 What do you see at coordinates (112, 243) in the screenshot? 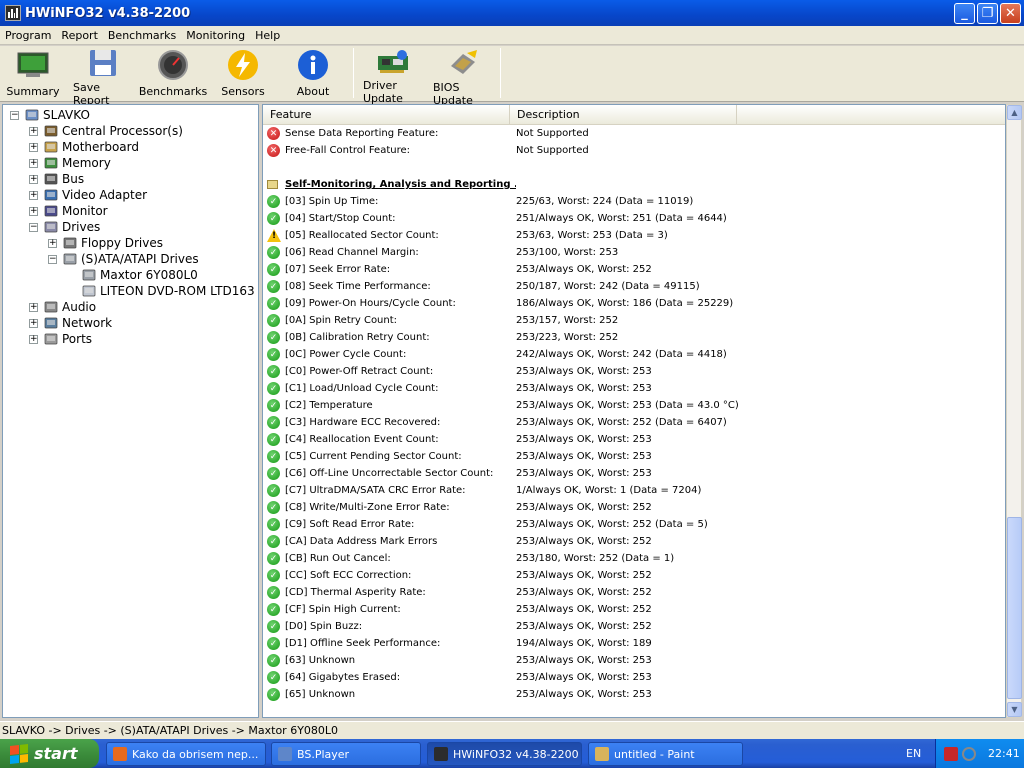
I see `tree-item: Floppy Drives` at bounding box center [112, 243].